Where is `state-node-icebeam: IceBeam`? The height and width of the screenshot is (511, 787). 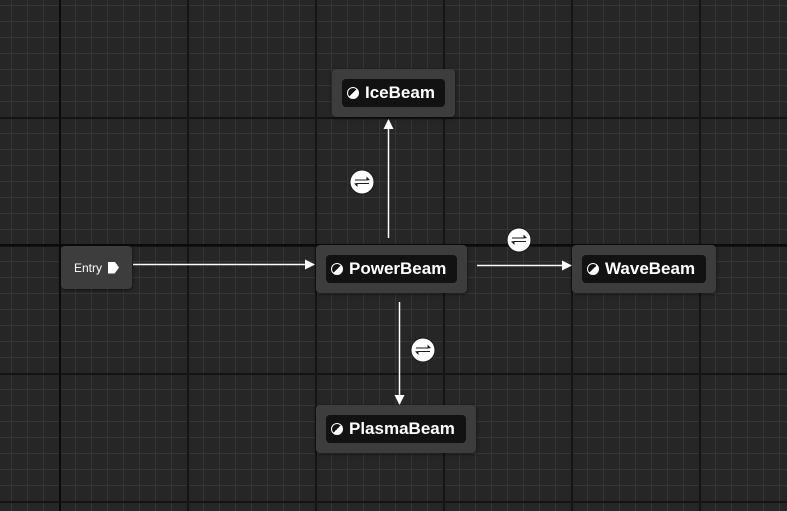
state-node-icebeam: IceBeam is located at coordinates (393, 93).